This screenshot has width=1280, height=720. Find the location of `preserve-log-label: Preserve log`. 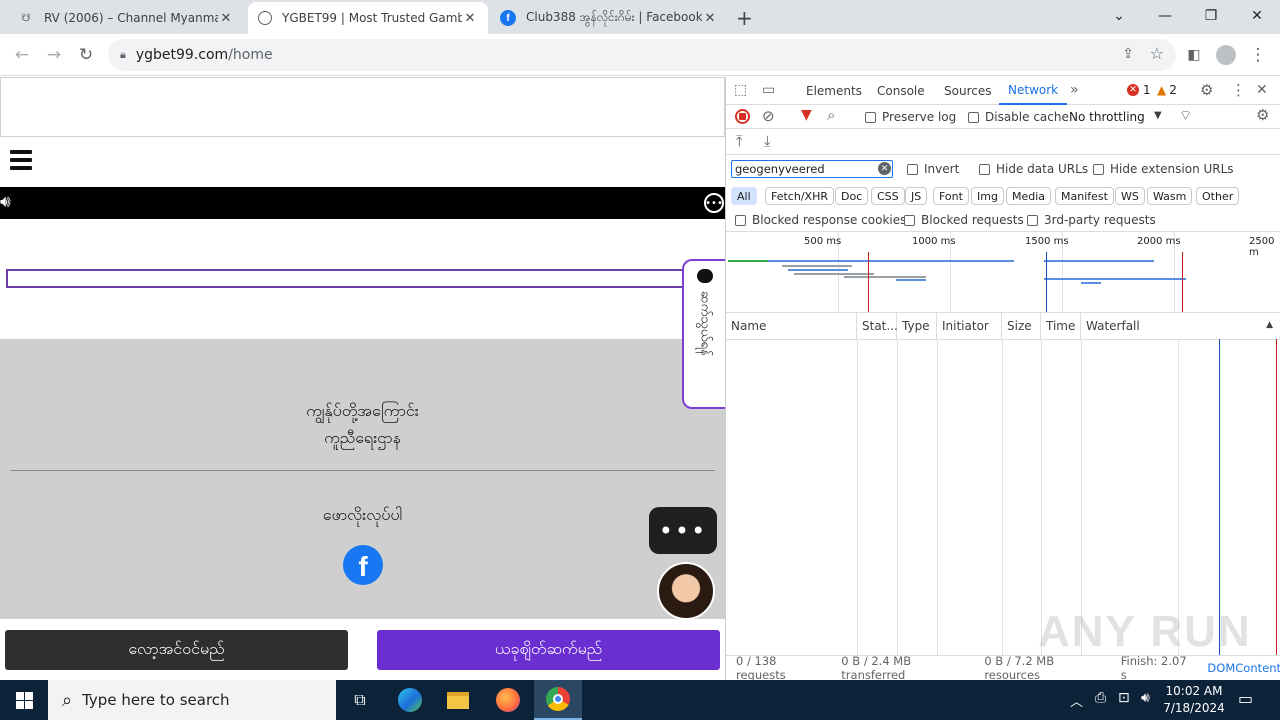

preserve-log-label: Preserve log is located at coordinates (919, 117).